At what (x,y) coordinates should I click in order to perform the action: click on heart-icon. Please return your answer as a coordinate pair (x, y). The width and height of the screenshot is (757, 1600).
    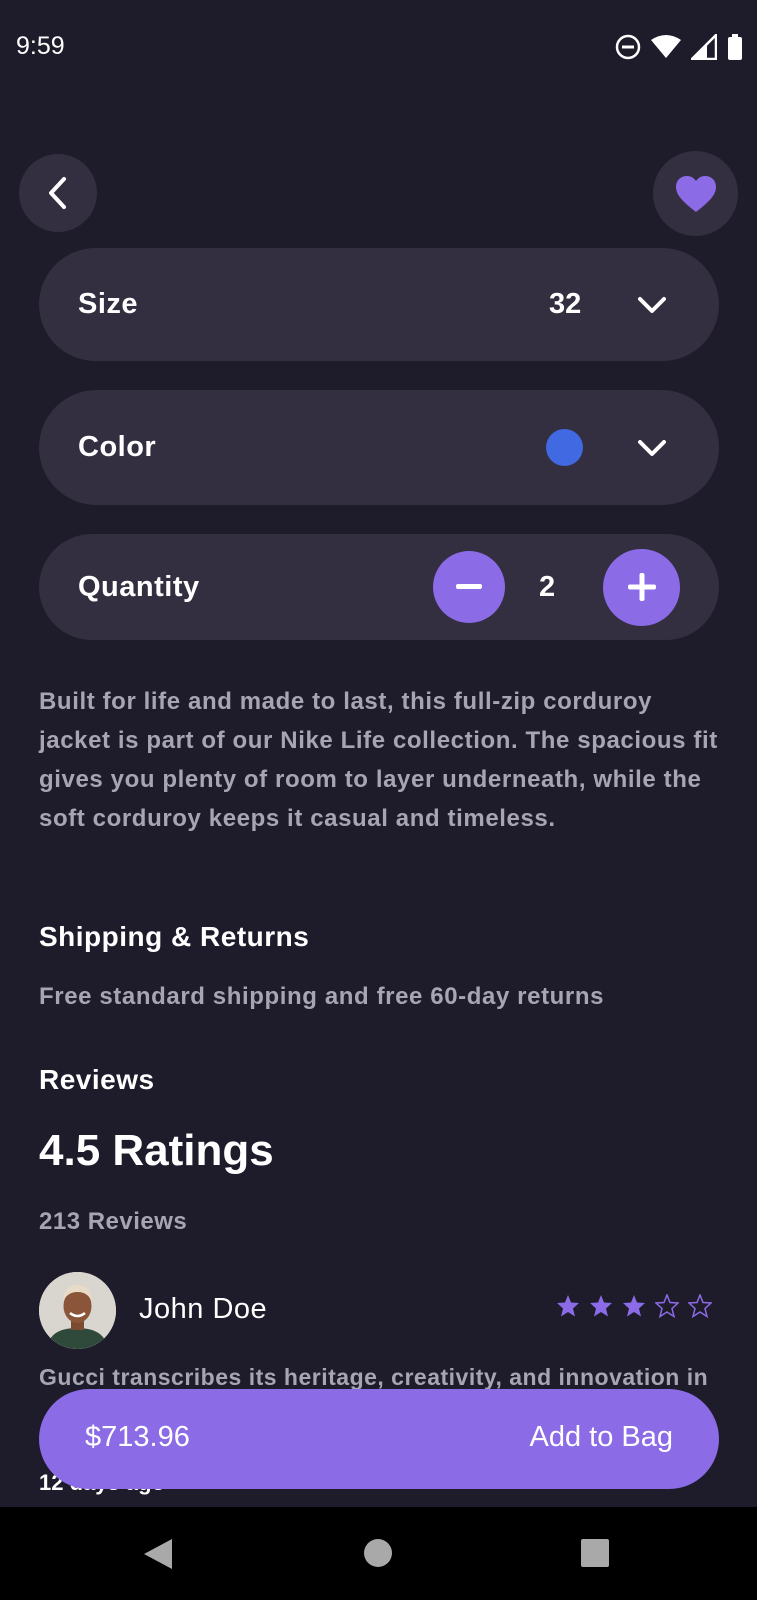
    Looking at the image, I should click on (695, 193).